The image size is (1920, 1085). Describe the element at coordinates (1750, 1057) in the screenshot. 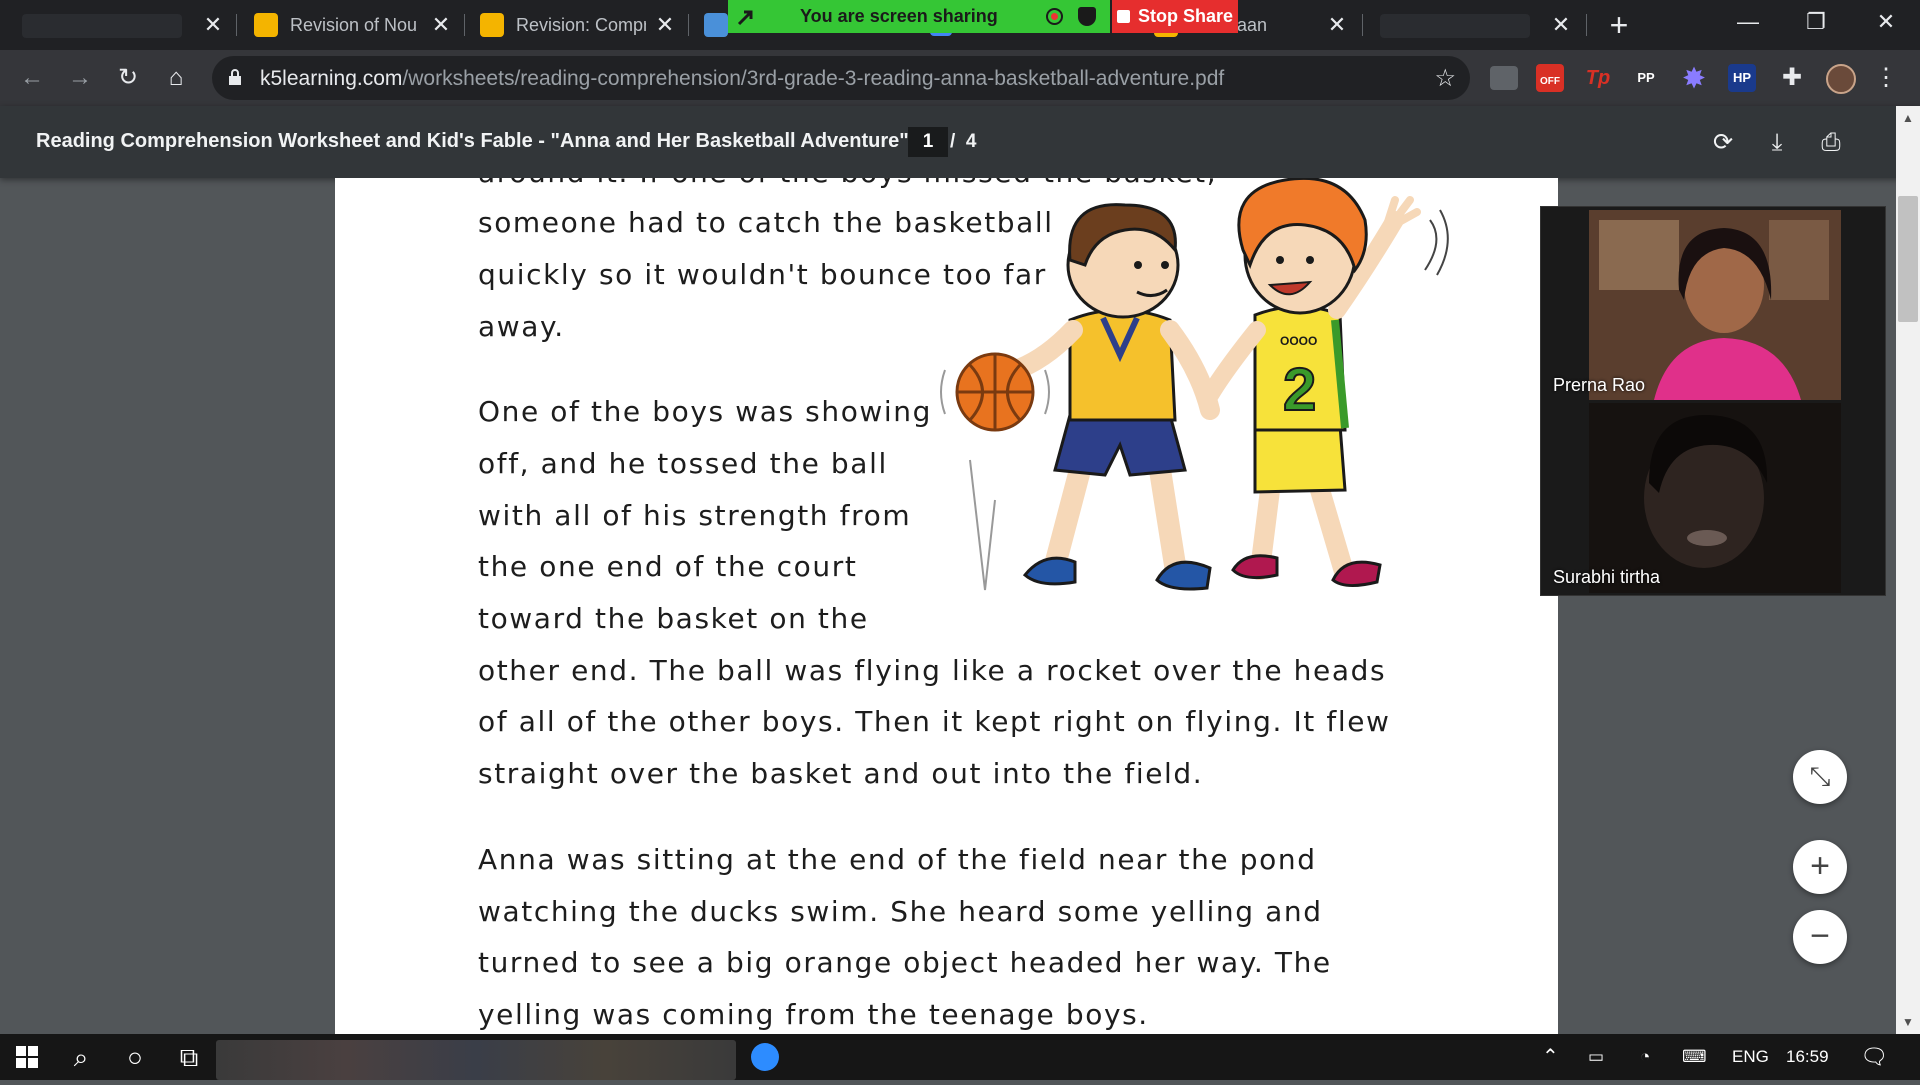

I see `language-indicator: ENG` at that location.